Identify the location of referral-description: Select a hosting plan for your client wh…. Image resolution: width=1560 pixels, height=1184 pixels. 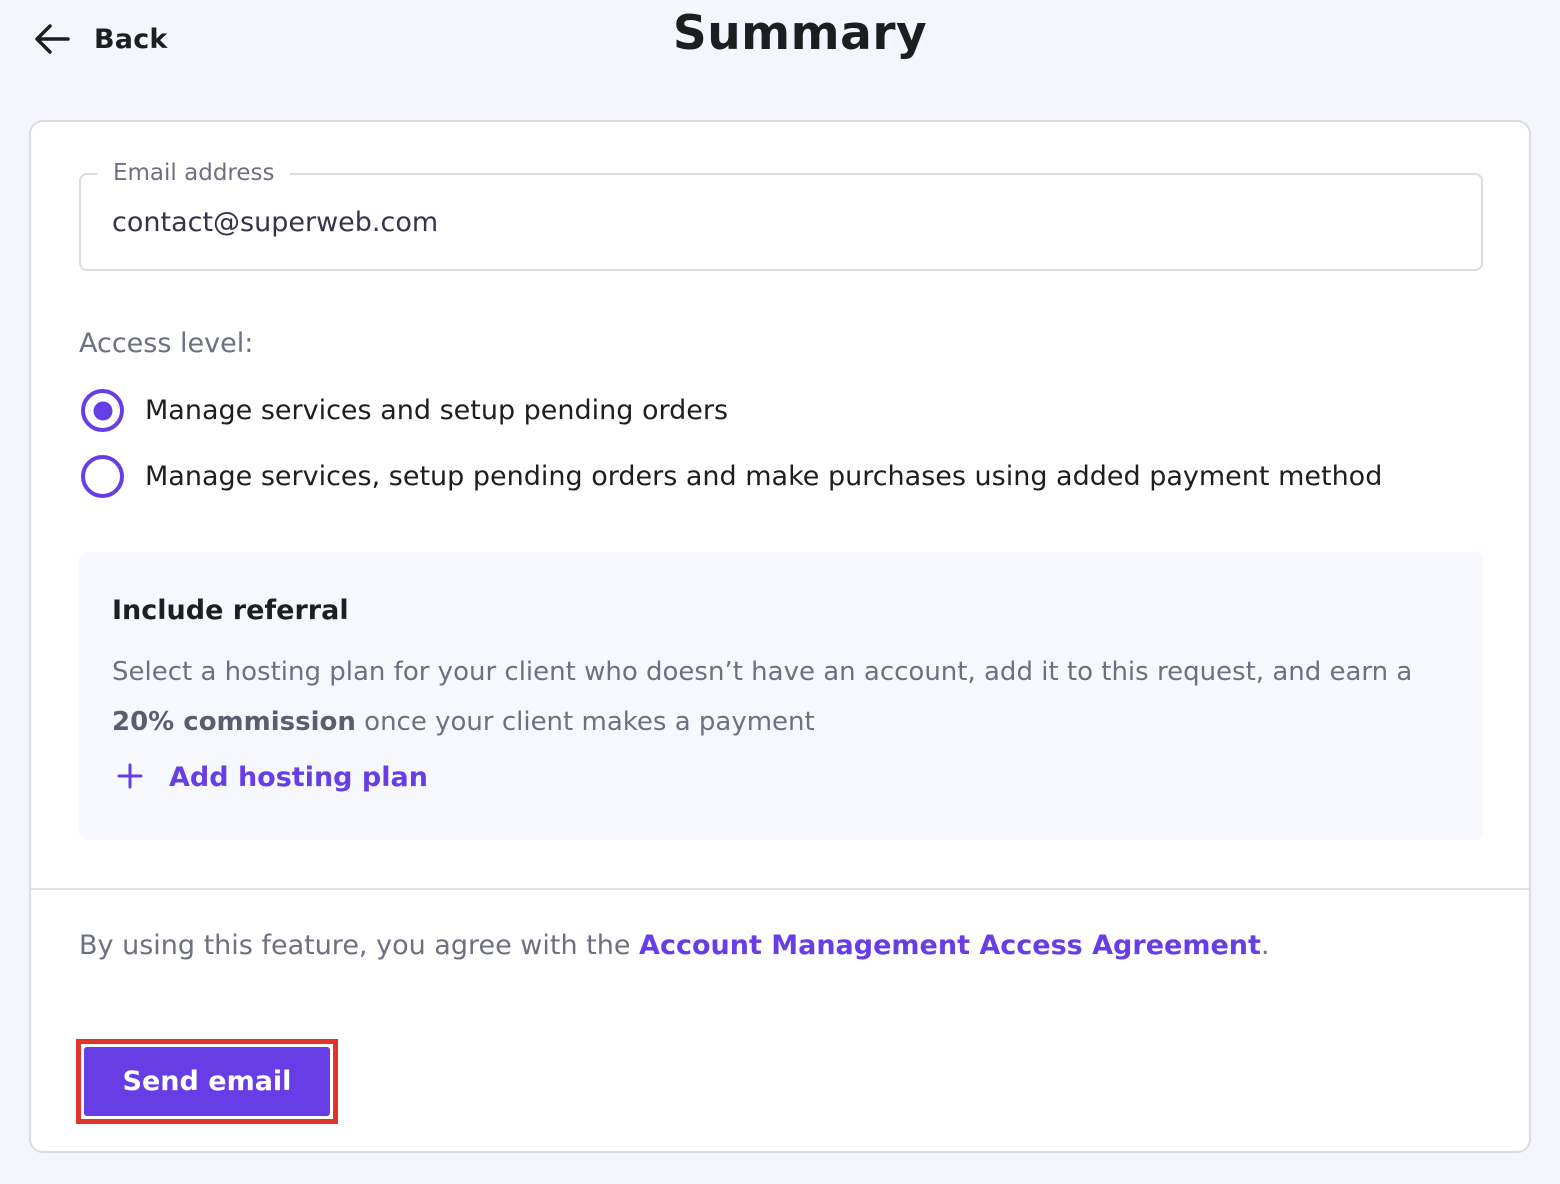
(762, 697).